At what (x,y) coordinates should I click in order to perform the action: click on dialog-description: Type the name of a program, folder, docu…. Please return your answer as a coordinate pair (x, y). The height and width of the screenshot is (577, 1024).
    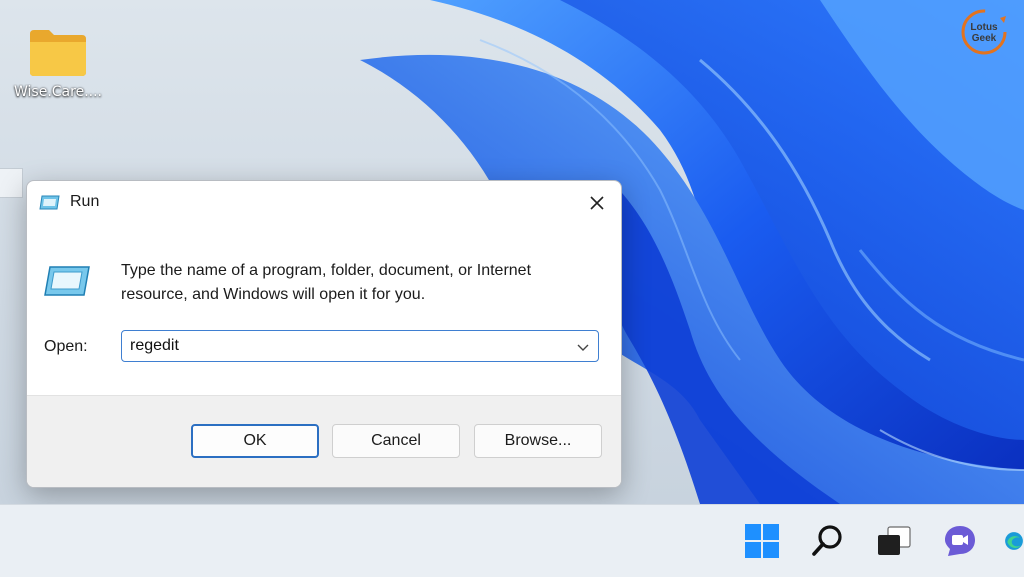
    Looking at the image, I should click on (326, 282).